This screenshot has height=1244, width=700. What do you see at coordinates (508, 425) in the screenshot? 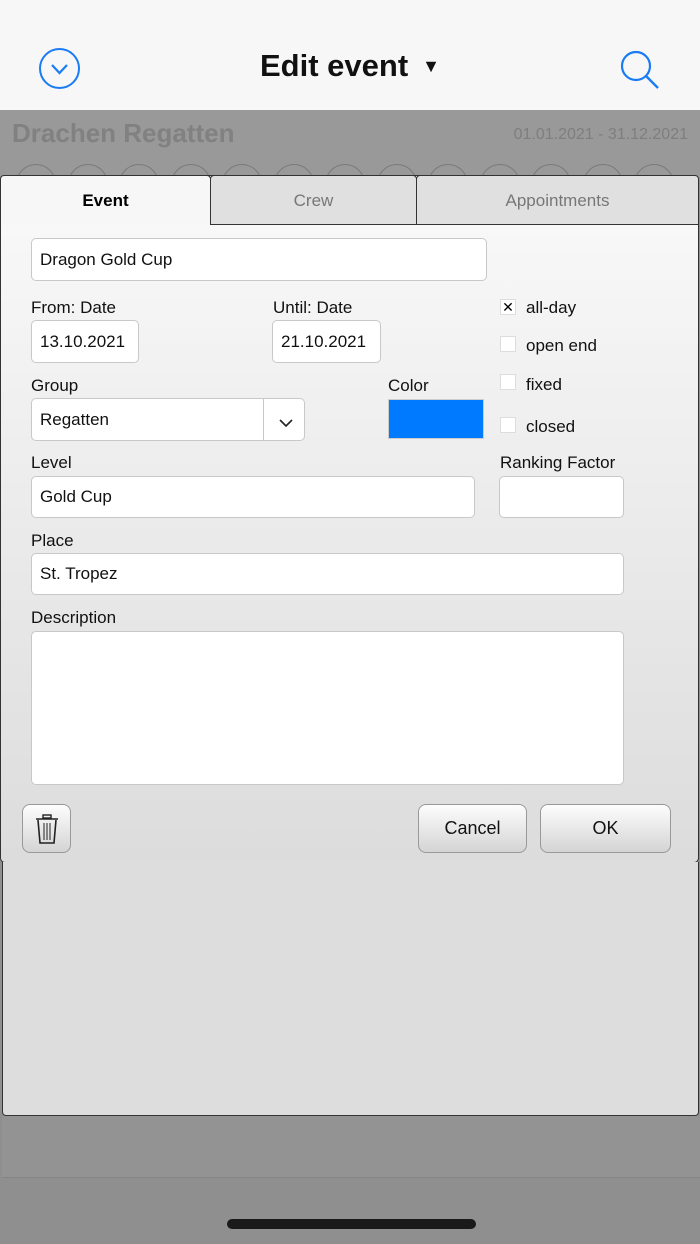
I see `closed-checkbox` at bounding box center [508, 425].